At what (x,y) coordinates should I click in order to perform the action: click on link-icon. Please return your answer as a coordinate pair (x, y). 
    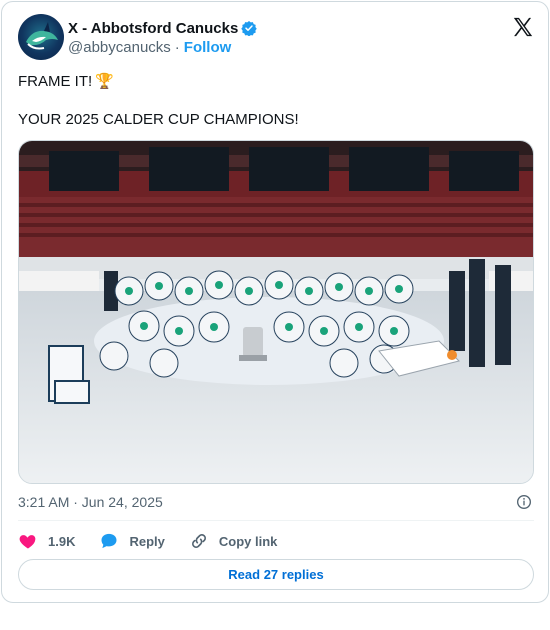
    Looking at the image, I should click on (198, 541).